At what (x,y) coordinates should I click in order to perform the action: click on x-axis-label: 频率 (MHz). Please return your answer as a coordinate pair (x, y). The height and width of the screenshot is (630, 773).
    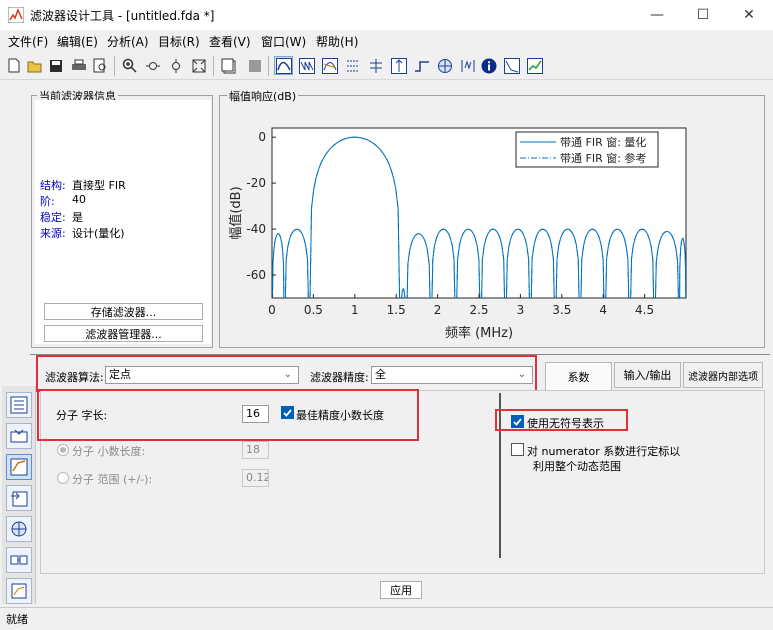
    Looking at the image, I should click on (479, 333).